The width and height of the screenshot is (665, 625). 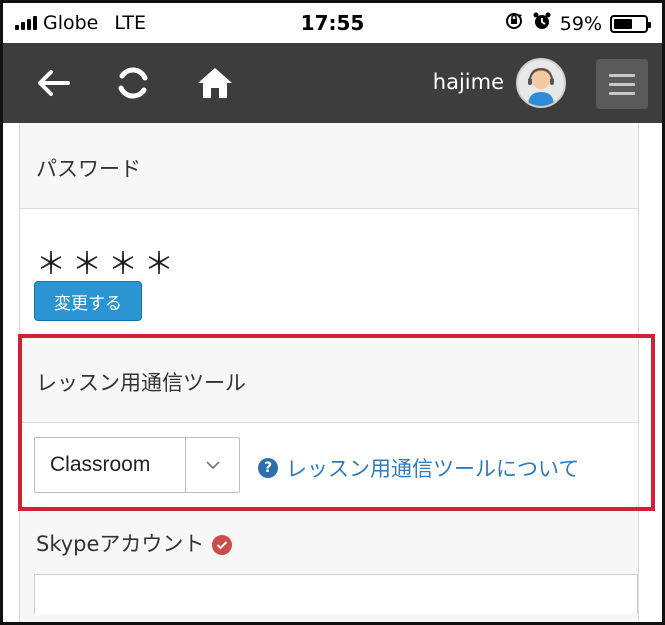 What do you see at coordinates (332, 83) in the screenshot?
I see `app-navbar: hajime` at bounding box center [332, 83].